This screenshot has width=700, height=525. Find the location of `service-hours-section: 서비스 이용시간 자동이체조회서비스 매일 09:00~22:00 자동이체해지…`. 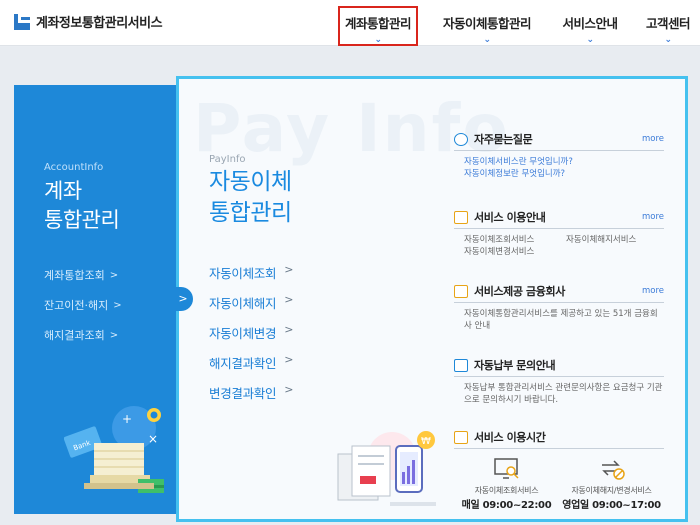

service-hours-section: 서비스 이용시간 자동이체조회서비스 매일 09:00~22:00 자동이체해지… is located at coordinates (559, 470).